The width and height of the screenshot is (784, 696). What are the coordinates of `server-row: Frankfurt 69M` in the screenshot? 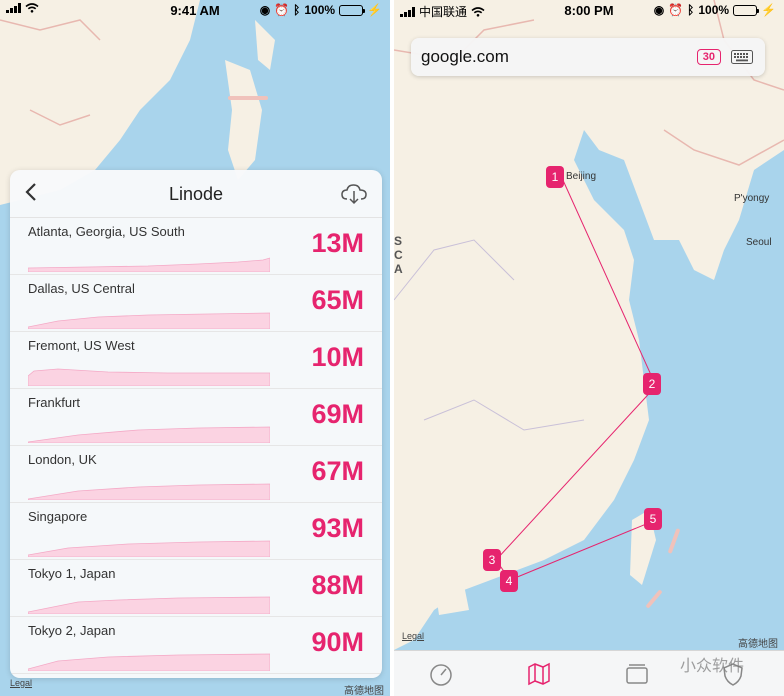 It's located at (196, 417).